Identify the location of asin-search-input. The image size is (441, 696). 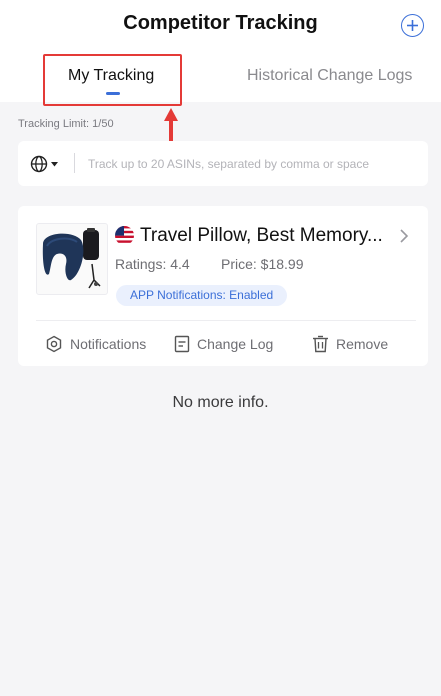
(253, 163).